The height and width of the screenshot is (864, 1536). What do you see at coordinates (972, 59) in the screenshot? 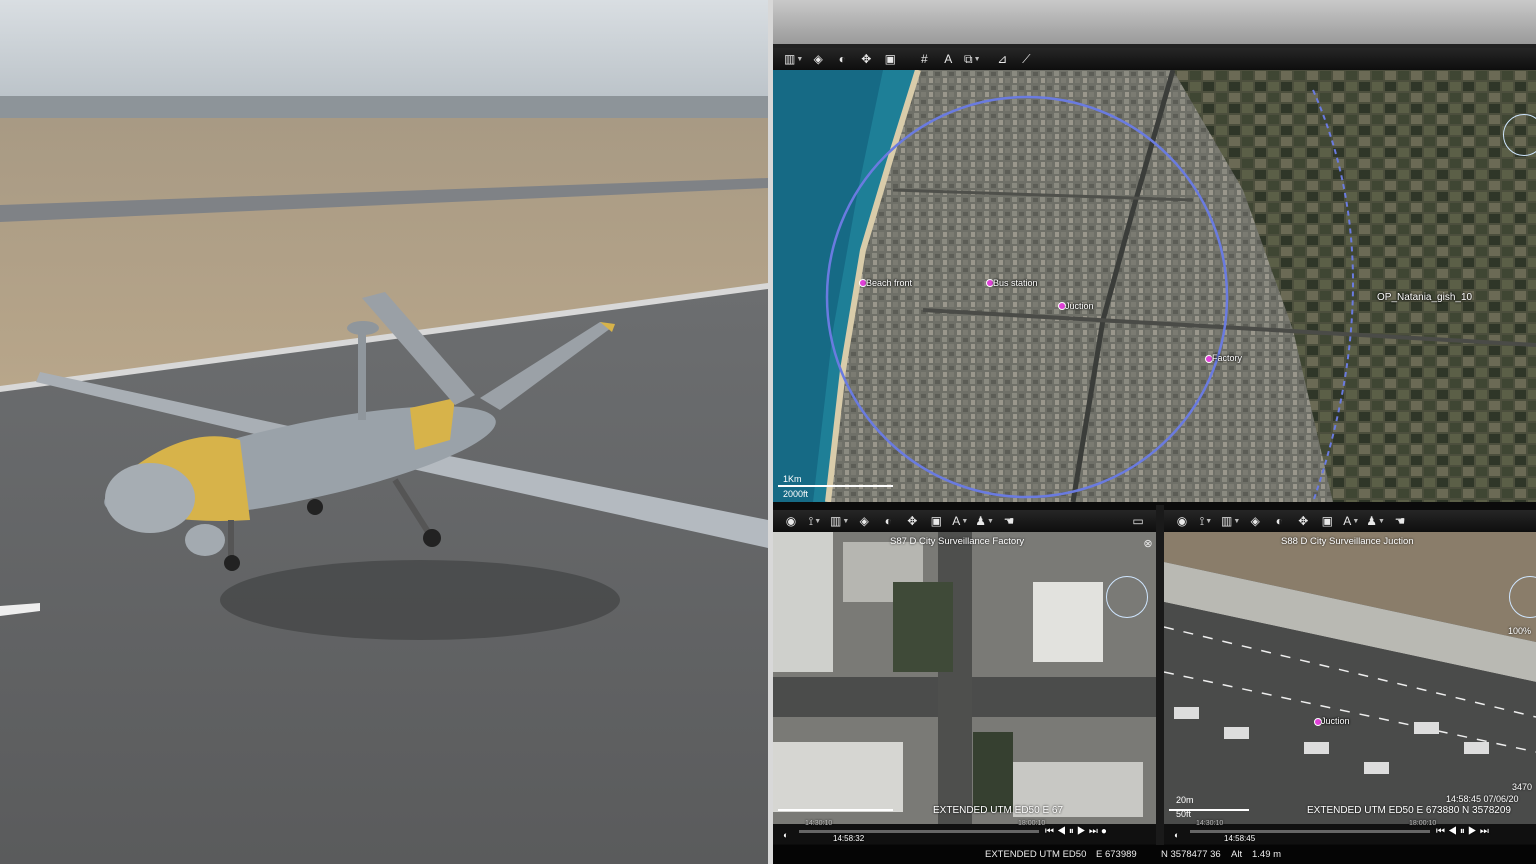
I see `overlay-icon: ⧉ ▼` at bounding box center [972, 59].